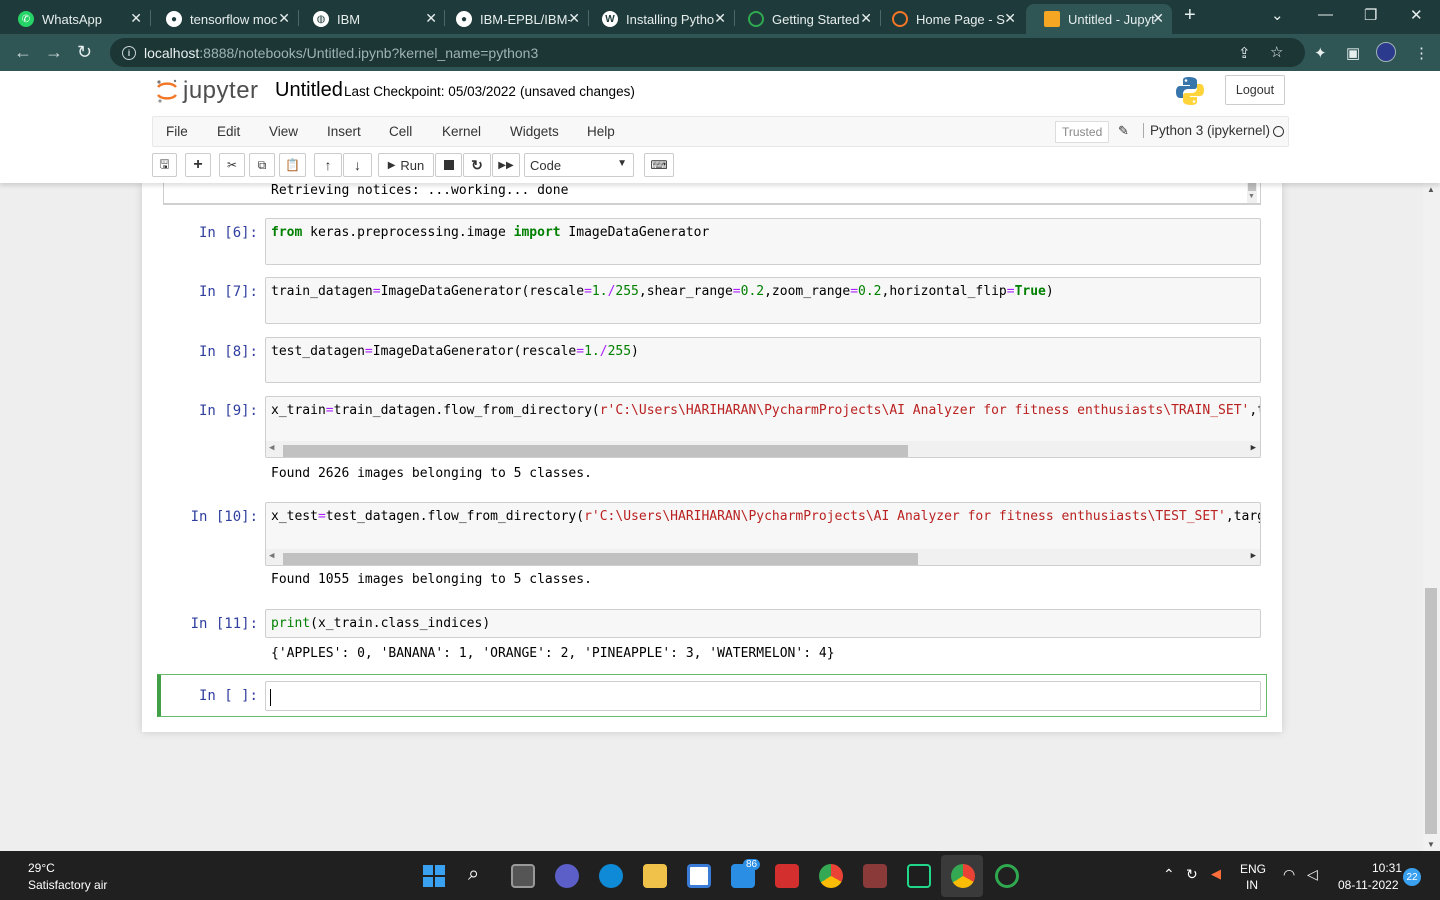 Image resolution: width=1440 pixels, height=900 pixels. Describe the element at coordinates (292, 165) in the screenshot. I see `paste-button: 📋` at that location.